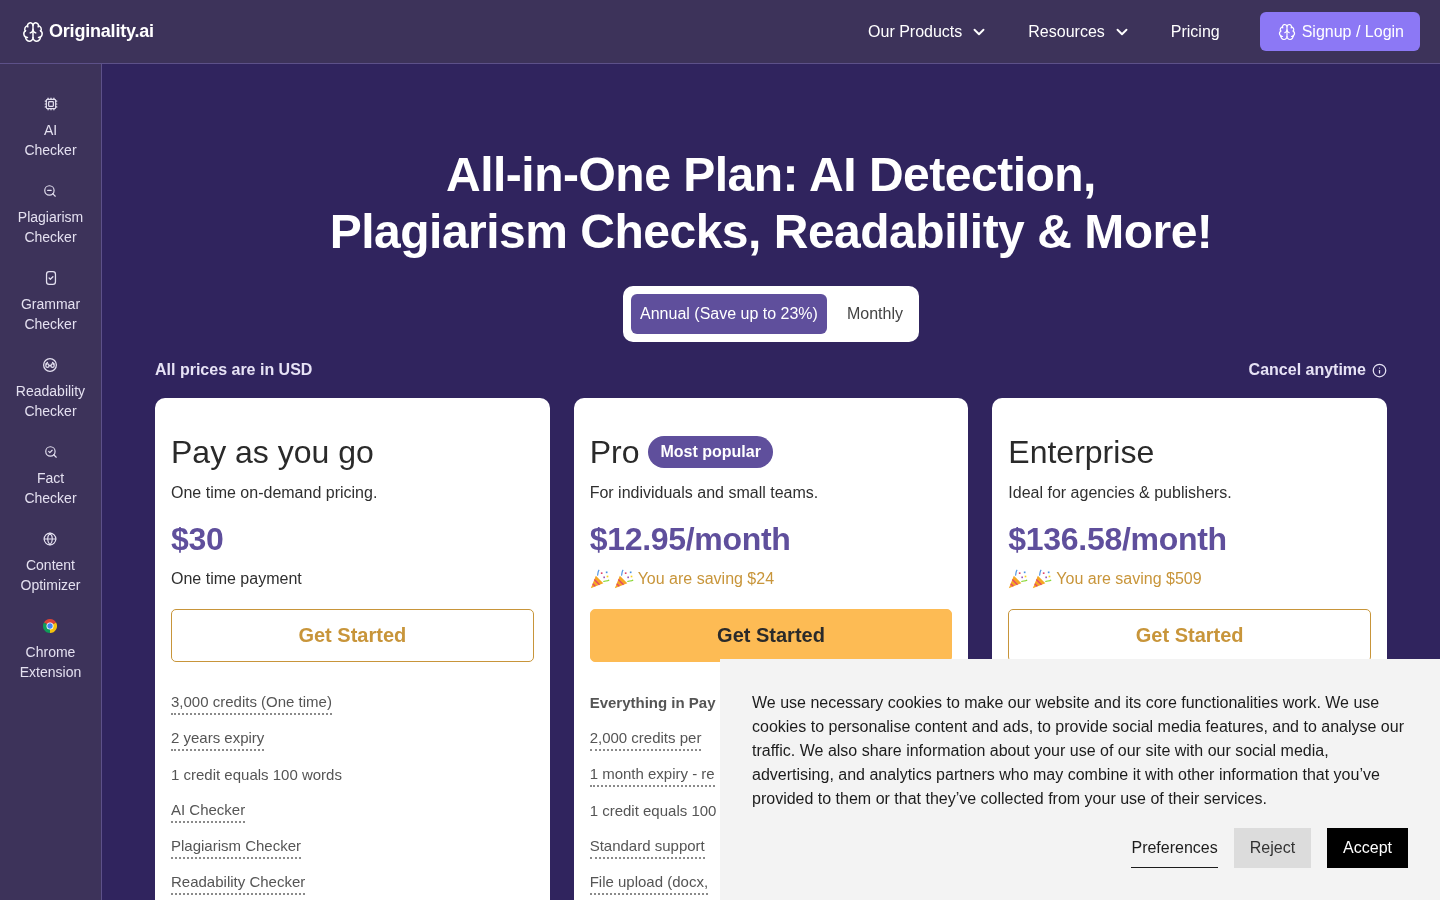  I want to click on sidebar-link: Content Optimizer, so click(50, 563).